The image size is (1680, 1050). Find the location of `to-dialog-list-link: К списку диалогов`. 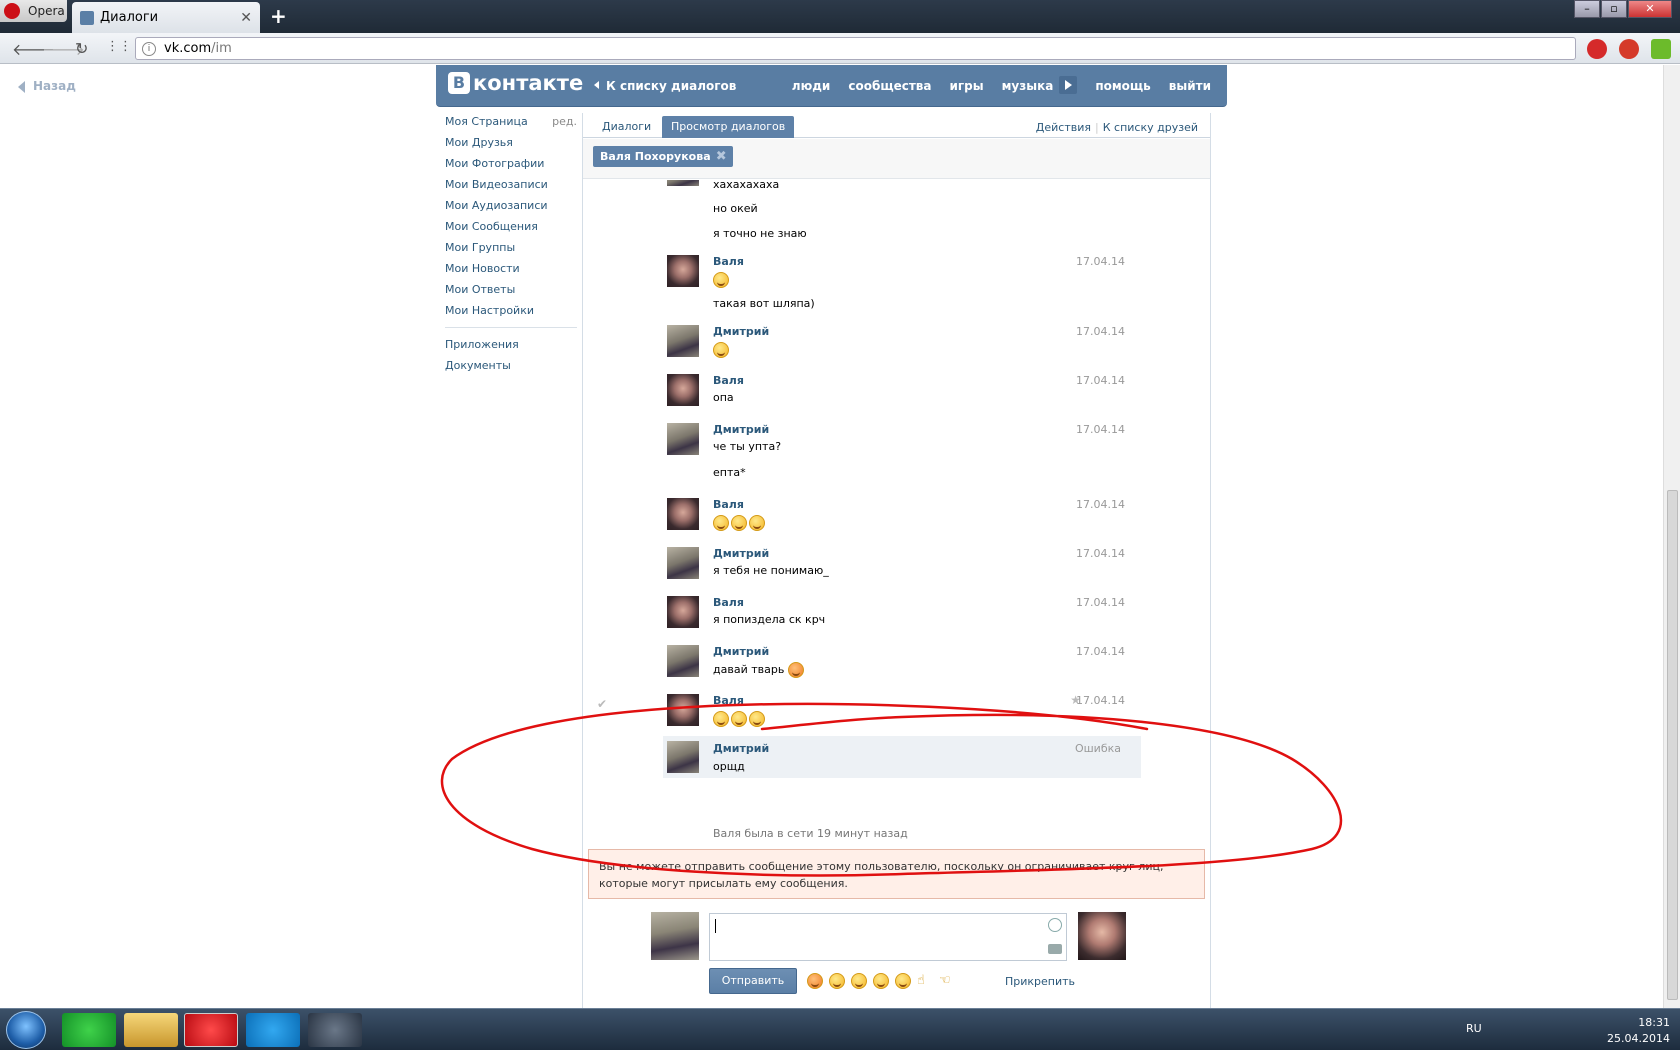

to-dialog-list-link: К списку диалогов is located at coordinates (665, 86).